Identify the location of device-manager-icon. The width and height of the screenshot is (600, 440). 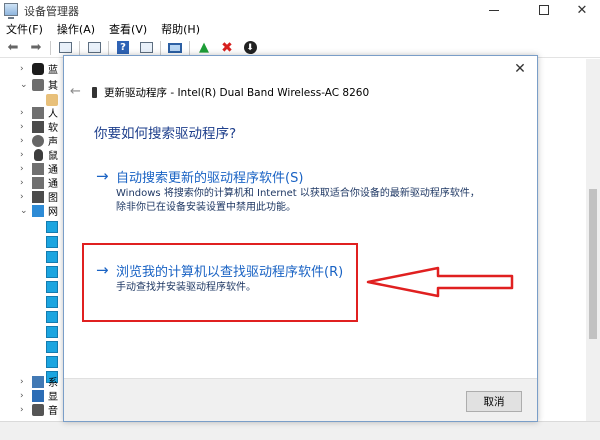
(11, 11).